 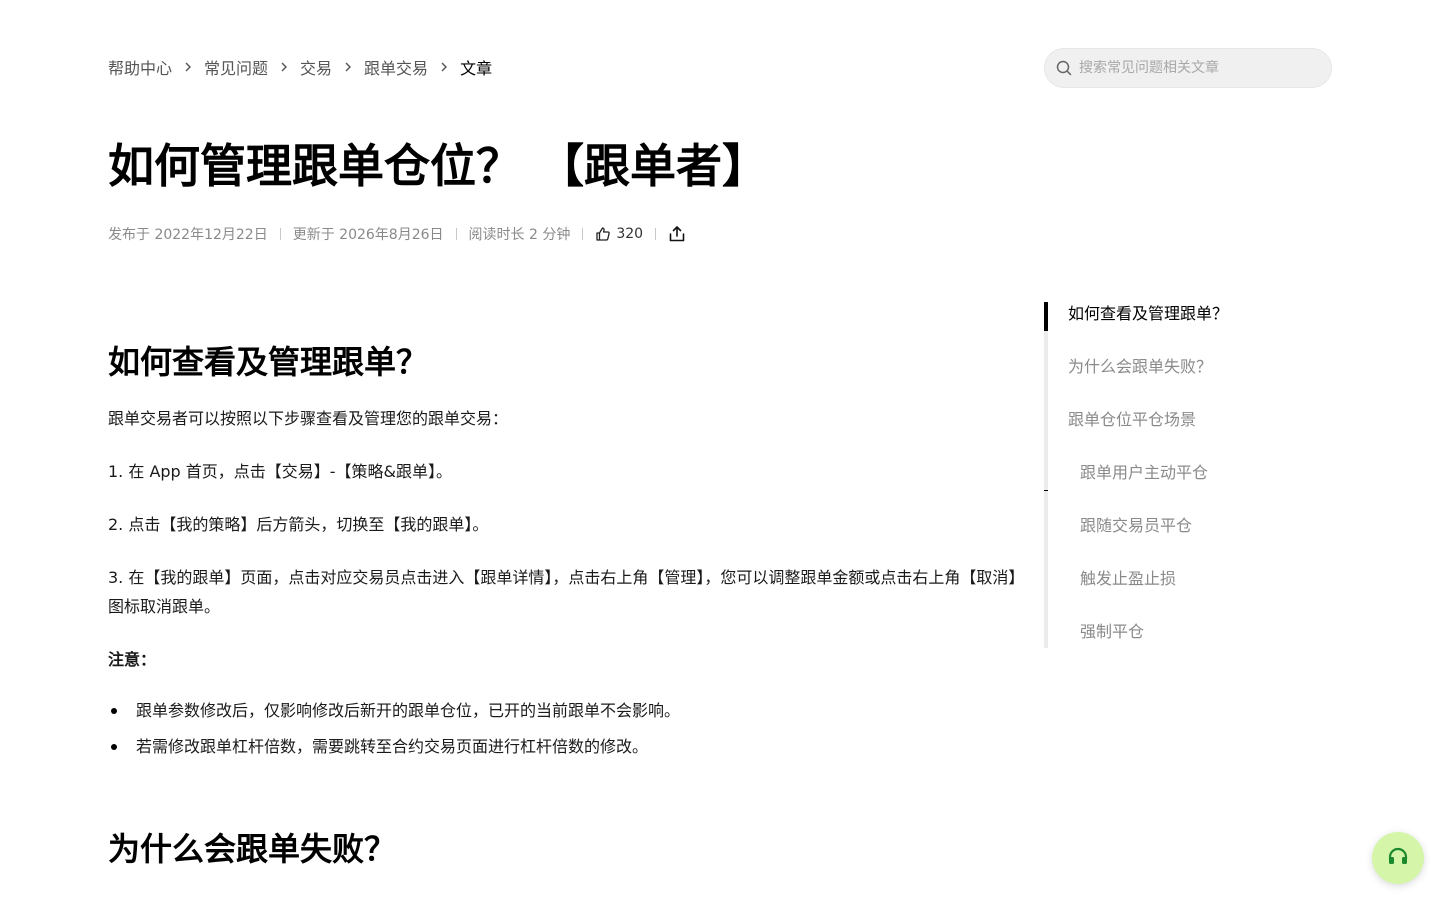 I want to click on list-item: 跟单参数修改后，仅影响修改后新开的跟单仓位，已开的当前跟单不会影响。, so click(x=566, y=710).